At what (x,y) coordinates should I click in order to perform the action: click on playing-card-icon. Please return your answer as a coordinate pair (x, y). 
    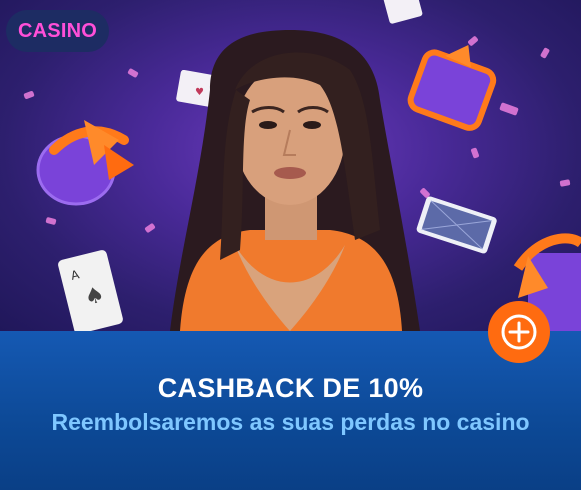
    Looking at the image, I should click on (403, 12).